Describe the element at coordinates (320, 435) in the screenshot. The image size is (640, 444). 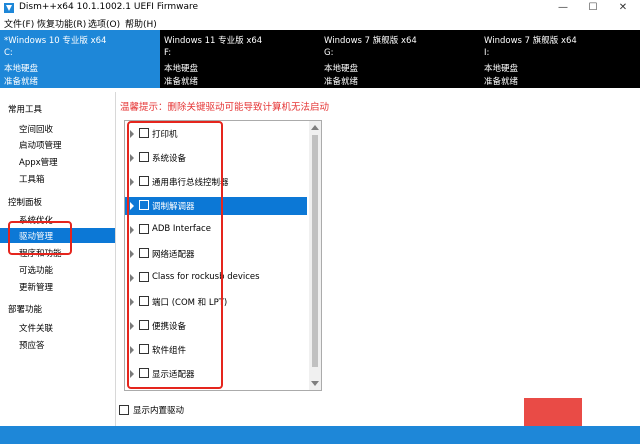
I see `status-bar` at that location.